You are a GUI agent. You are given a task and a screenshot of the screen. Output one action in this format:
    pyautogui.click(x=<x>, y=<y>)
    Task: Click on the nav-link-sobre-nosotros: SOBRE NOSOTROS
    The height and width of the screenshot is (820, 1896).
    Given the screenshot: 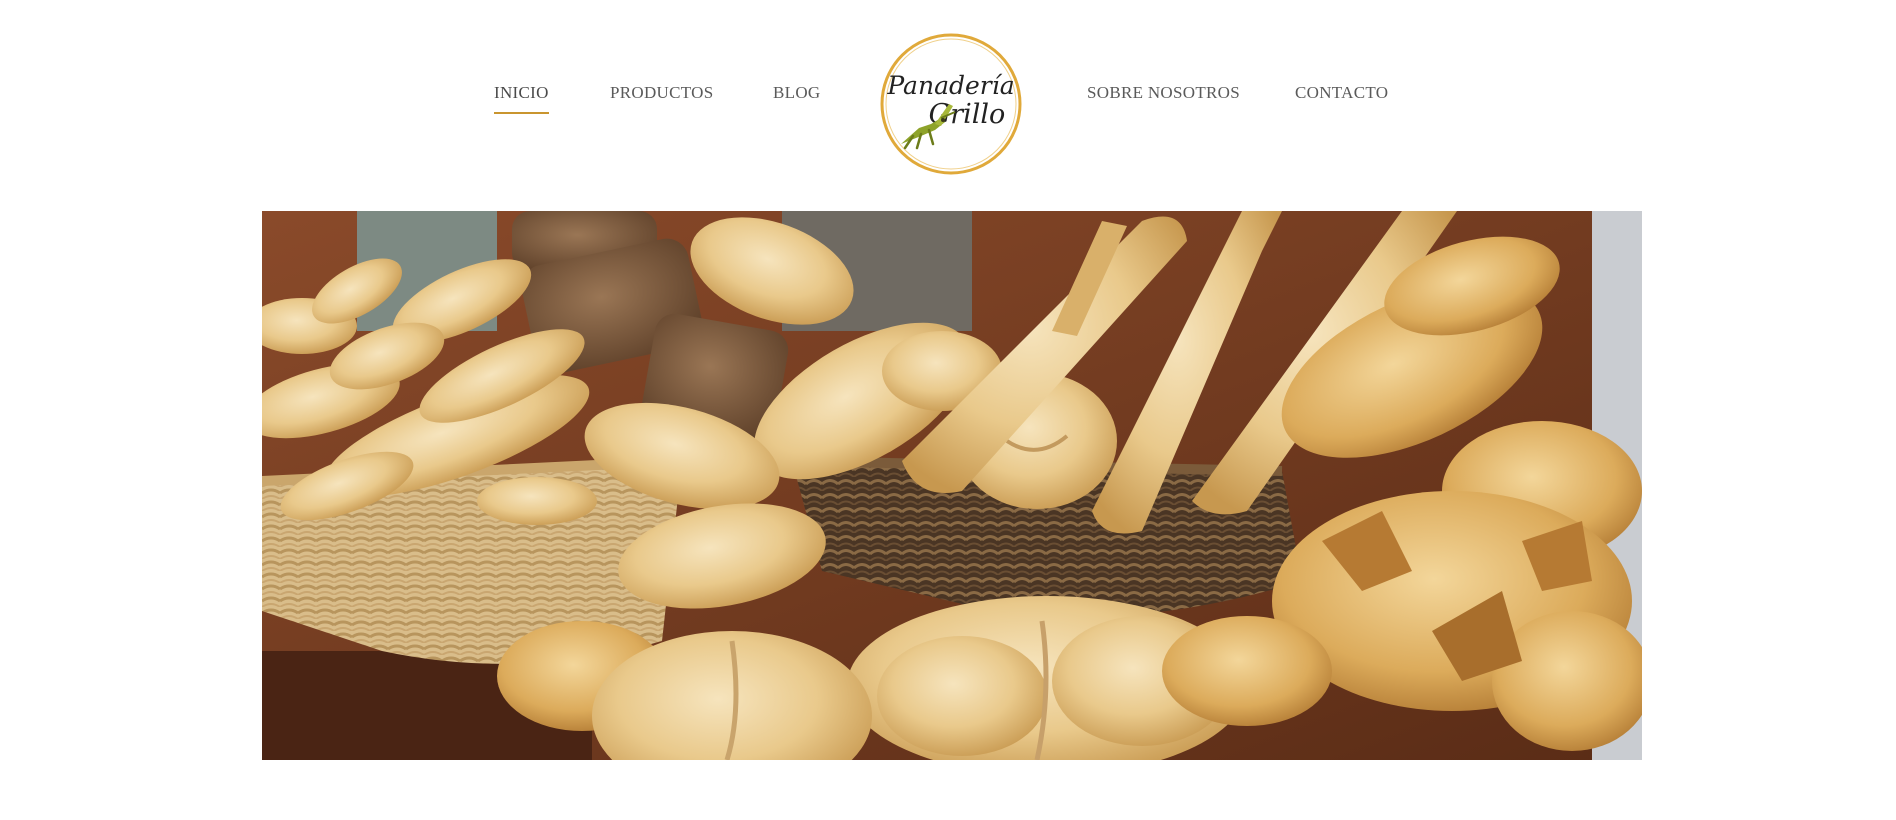 What is the action you would take?
    pyautogui.click(x=1163, y=93)
    